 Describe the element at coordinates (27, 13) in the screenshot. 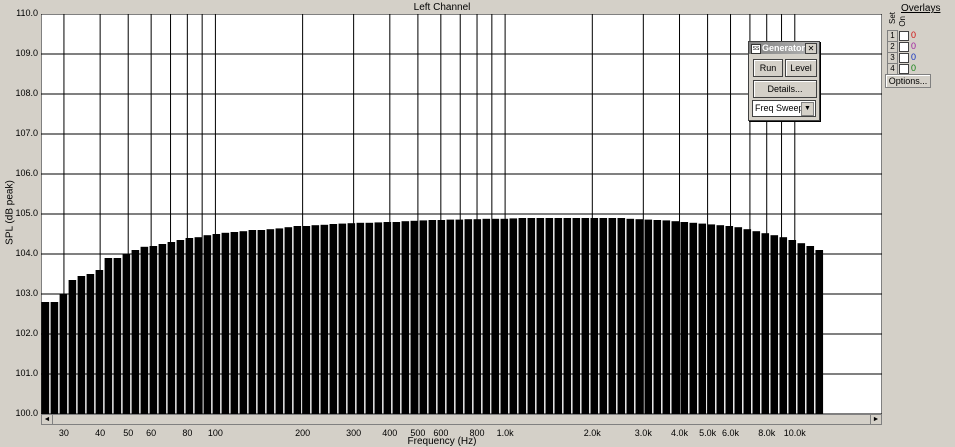

I see `y-tick-label: 110.0` at that location.